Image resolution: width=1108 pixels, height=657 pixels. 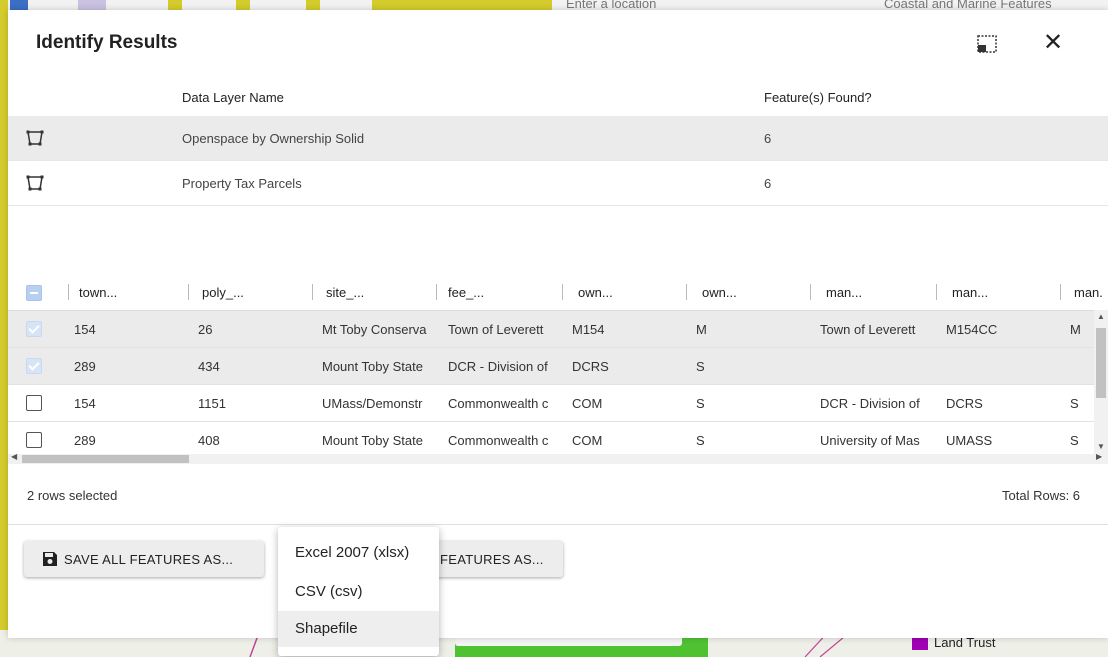 What do you see at coordinates (558, 458) in the screenshot?
I see `horizontal-scrollbar: ◀ ▶` at bounding box center [558, 458].